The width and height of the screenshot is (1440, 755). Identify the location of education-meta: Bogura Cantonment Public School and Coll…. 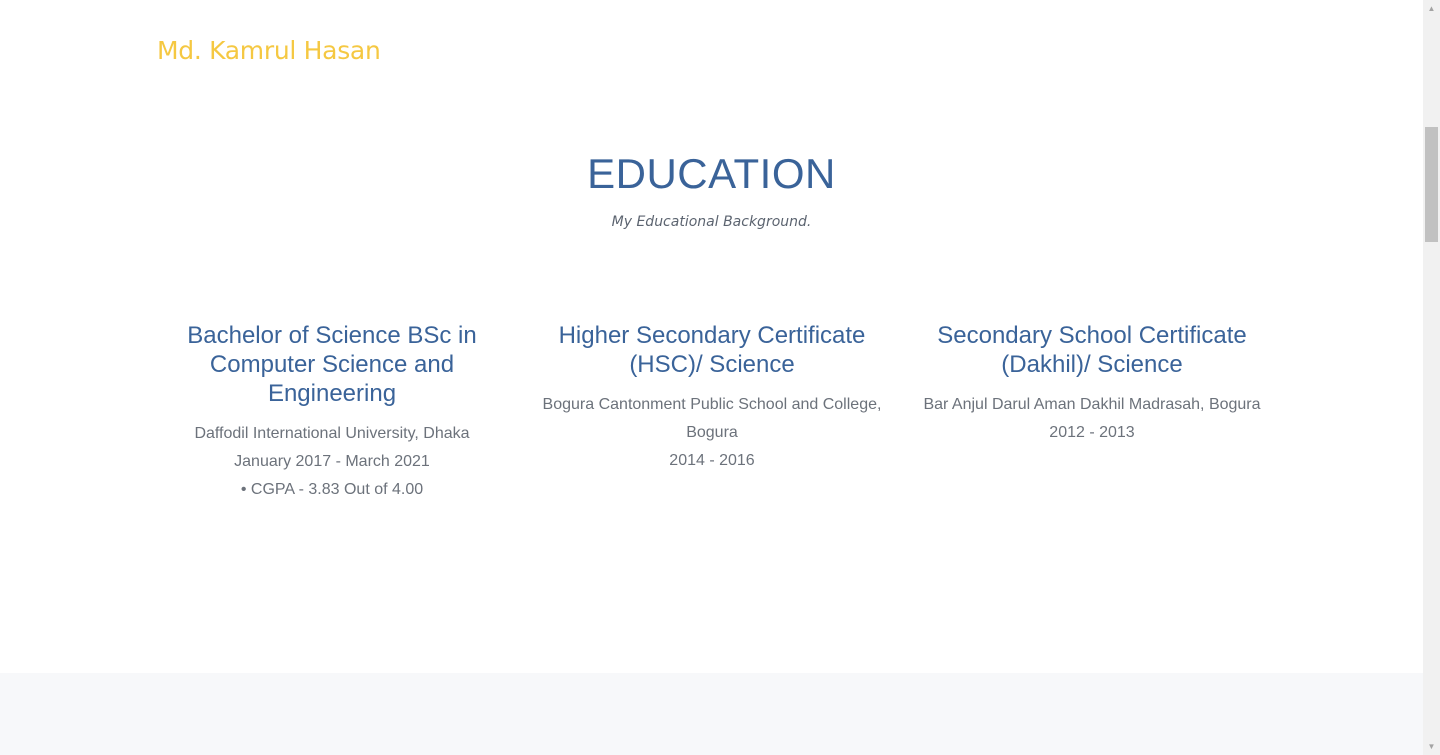
(712, 433).